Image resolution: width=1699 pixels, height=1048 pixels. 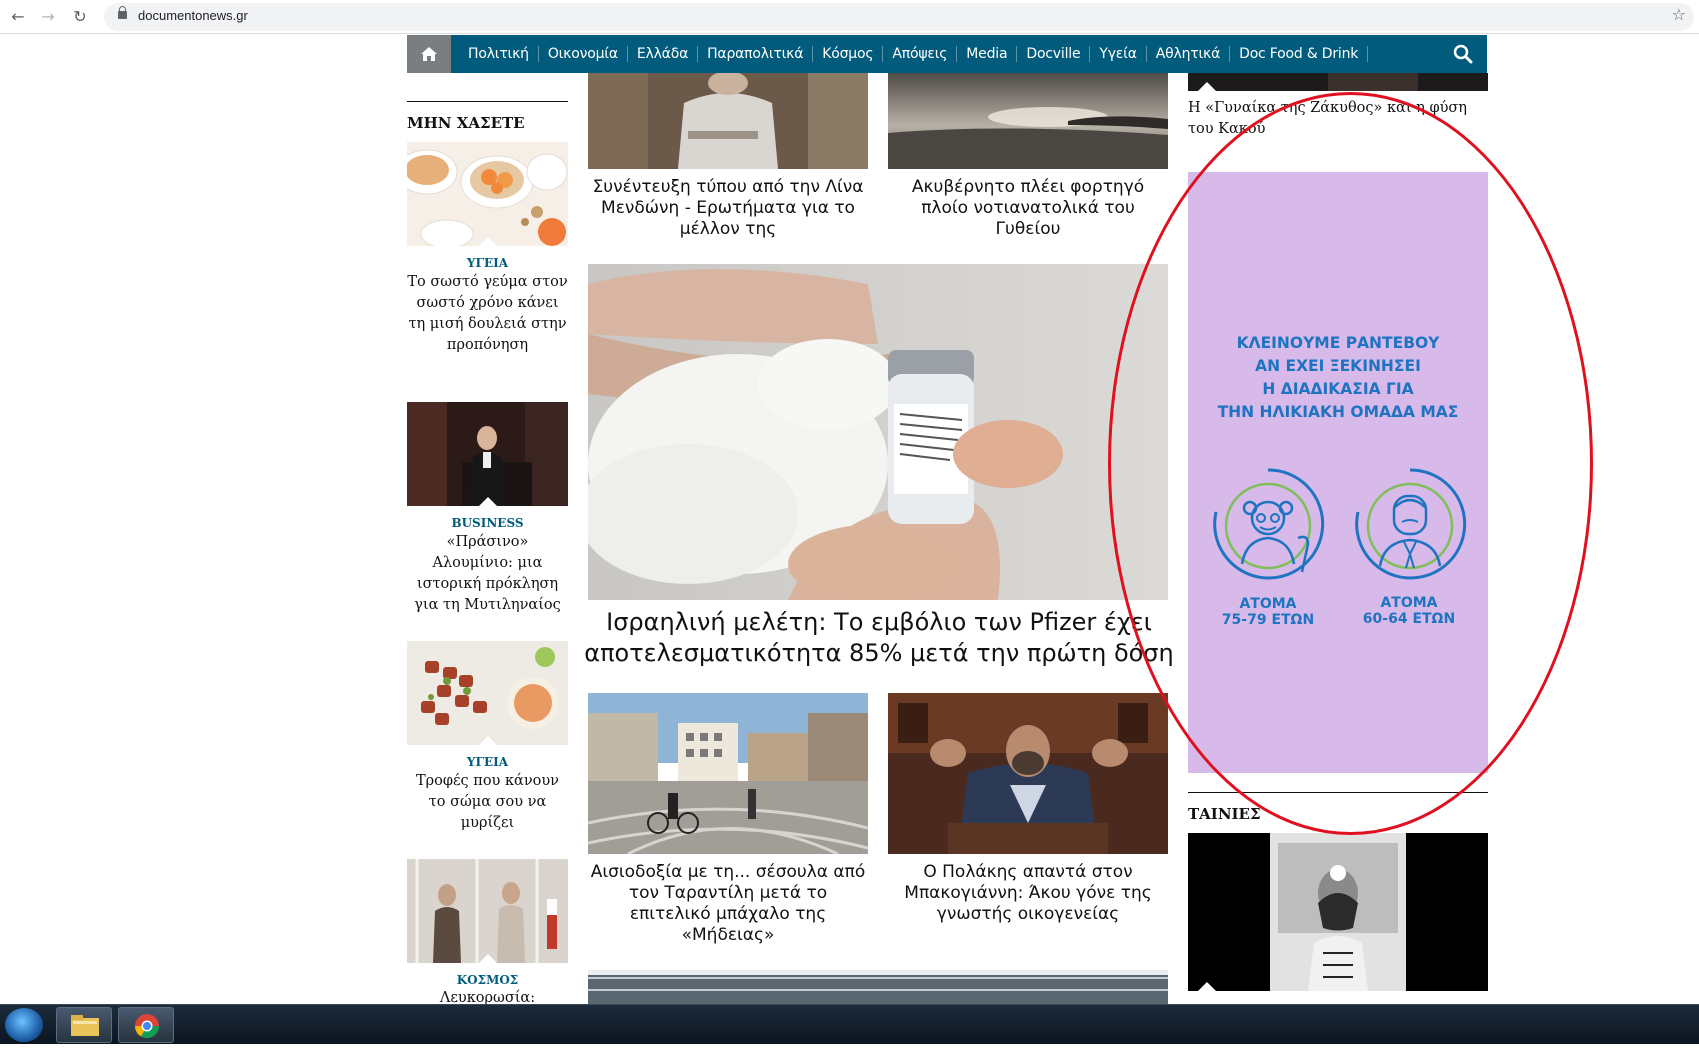 What do you see at coordinates (84, 1025) in the screenshot?
I see `file-explorer-icon` at bounding box center [84, 1025].